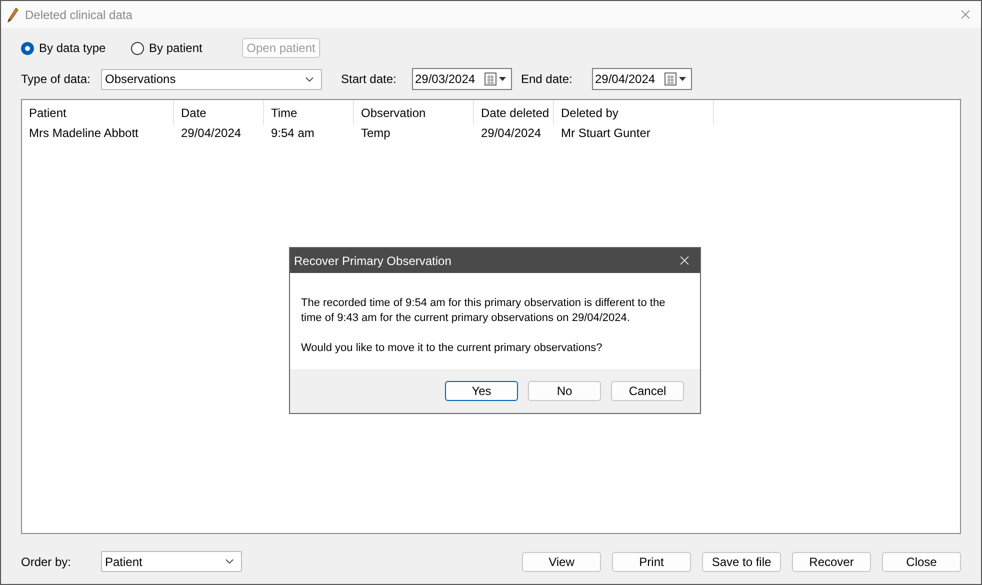  What do you see at coordinates (651, 562) in the screenshot?
I see `action-button: Print` at bounding box center [651, 562].